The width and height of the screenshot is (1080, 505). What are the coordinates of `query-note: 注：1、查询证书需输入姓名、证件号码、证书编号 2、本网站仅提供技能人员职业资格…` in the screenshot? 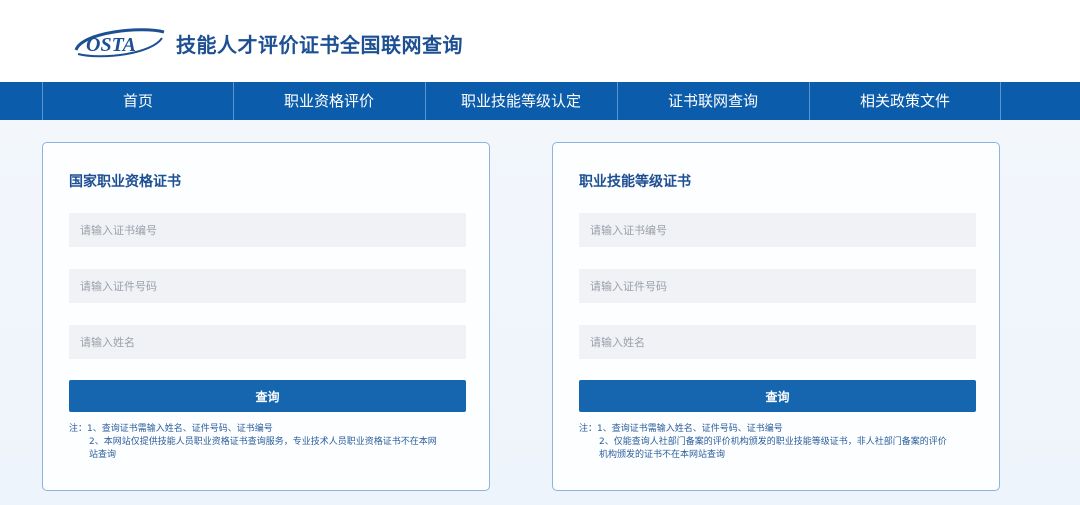 It's located at (269, 442).